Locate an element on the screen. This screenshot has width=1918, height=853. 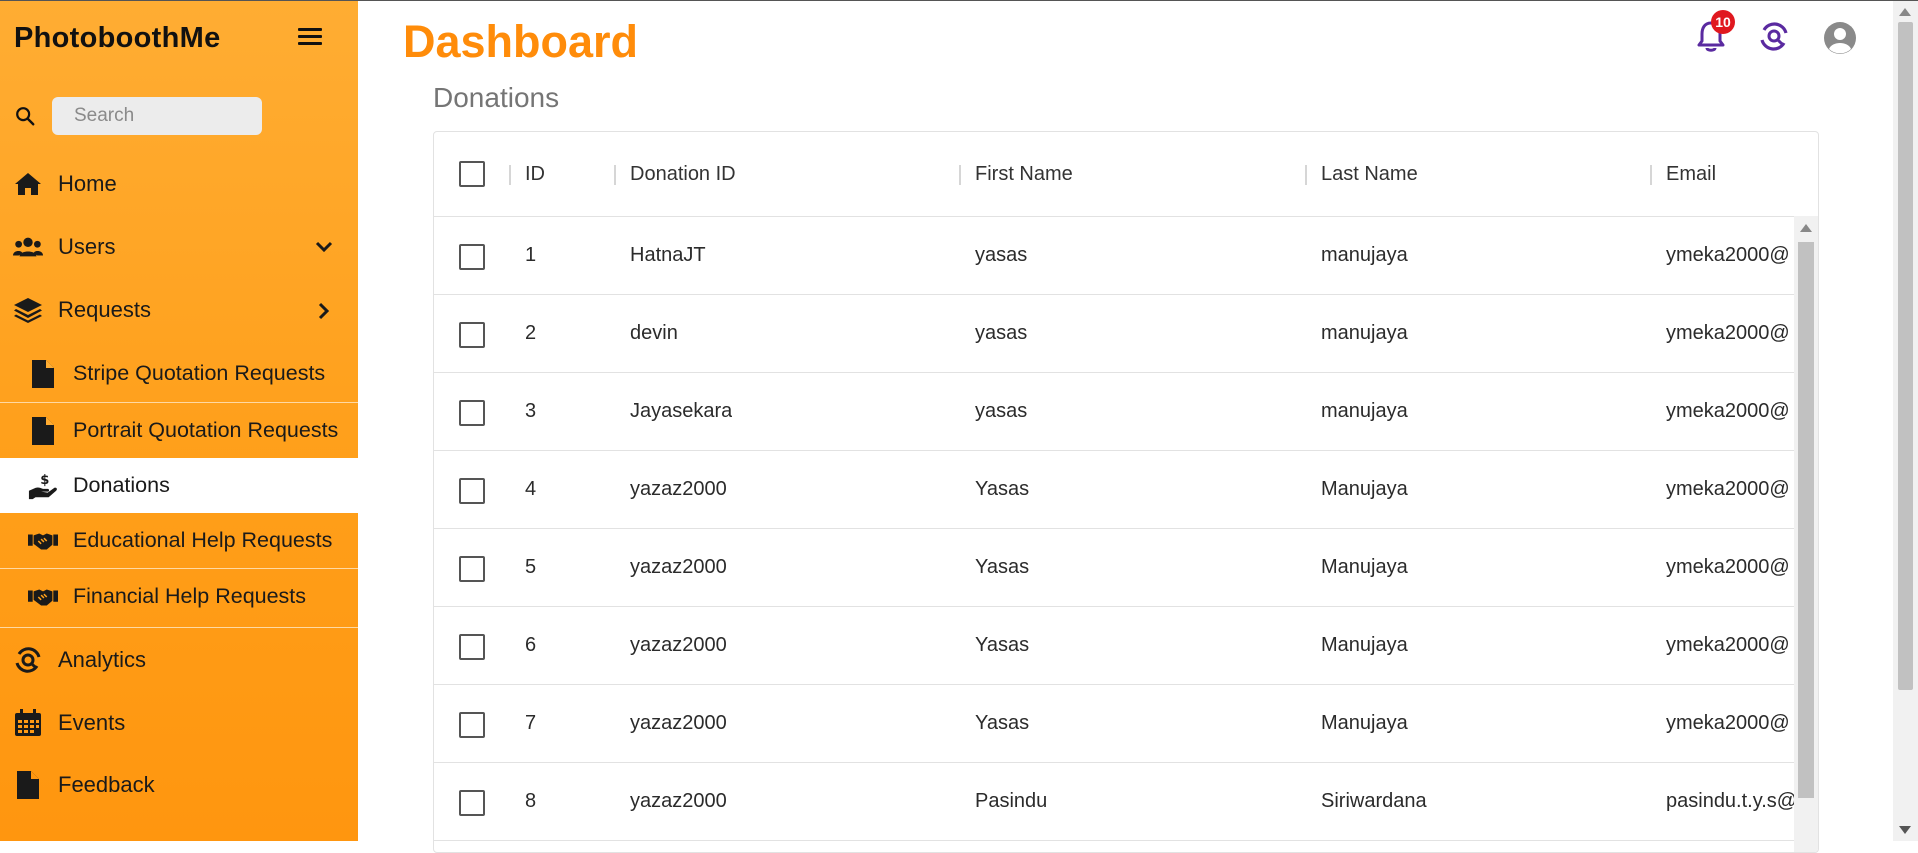
sidebar-item-home: Home is located at coordinates (179, 184).